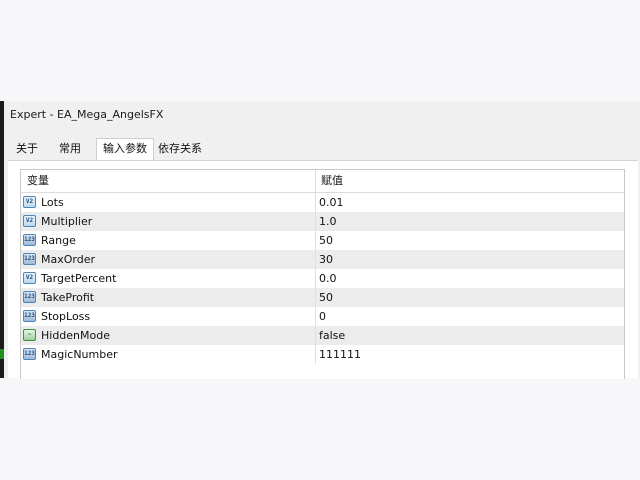 This screenshot has height=480, width=640. What do you see at coordinates (332, 181) in the screenshot?
I see `header-value: 赋值` at bounding box center [332, 181].